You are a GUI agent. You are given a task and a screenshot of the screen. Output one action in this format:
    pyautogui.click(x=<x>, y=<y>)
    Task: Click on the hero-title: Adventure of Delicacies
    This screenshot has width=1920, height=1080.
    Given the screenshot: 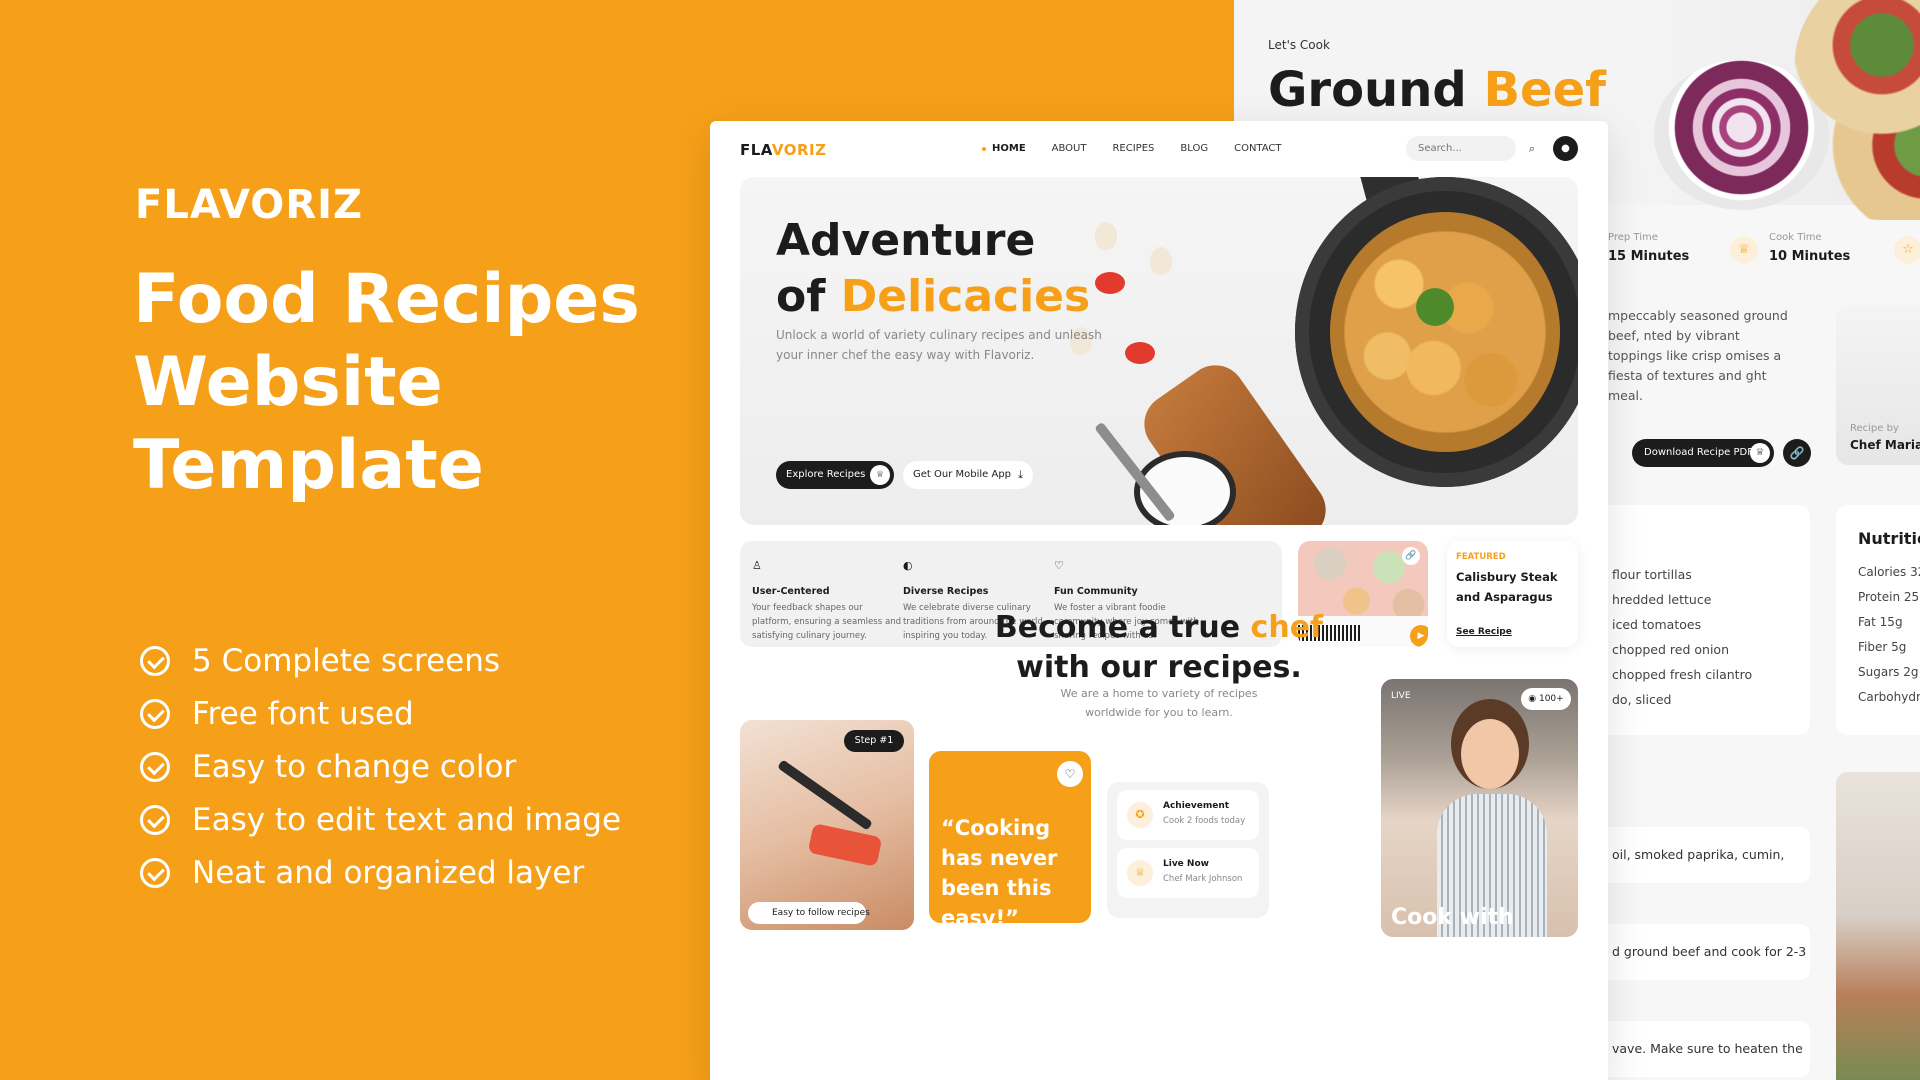 What is the action you would take?
    pyautogui.click(x=933, y=268)
    